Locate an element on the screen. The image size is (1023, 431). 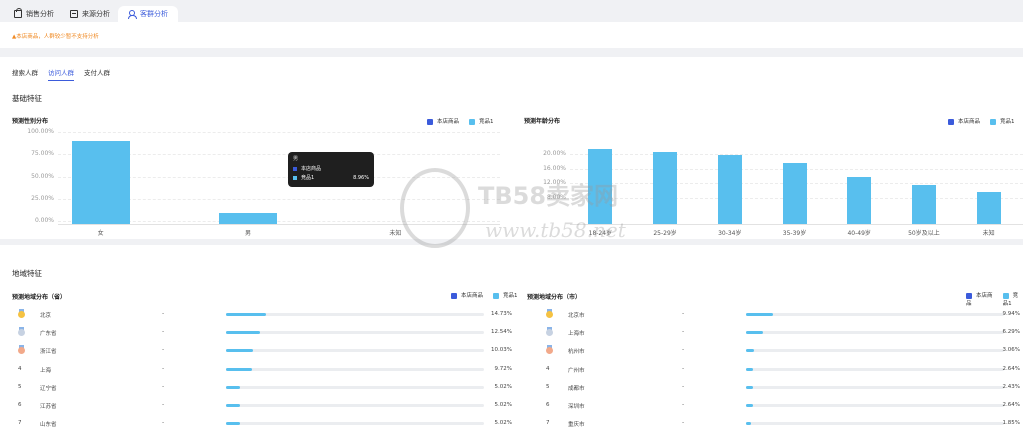
percent-value: 2.64% is located at coordinates (1011, 405).